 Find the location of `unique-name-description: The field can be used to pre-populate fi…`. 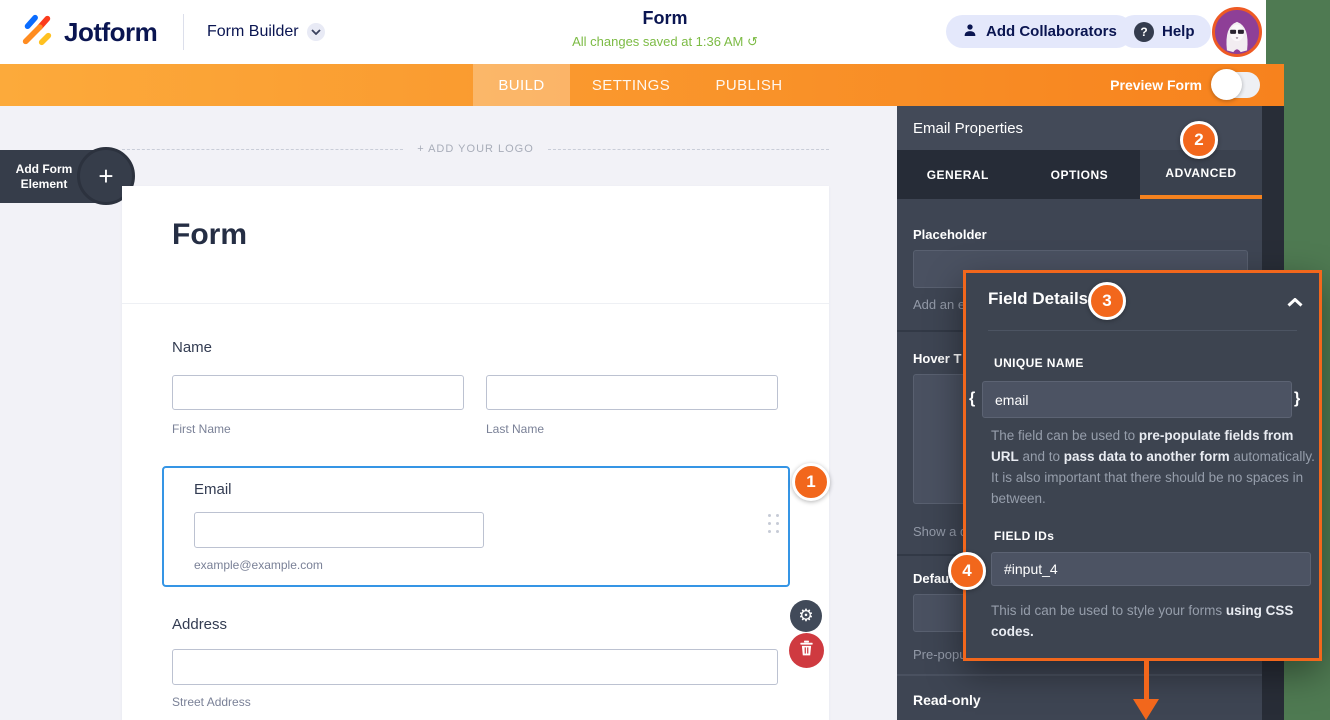

unique-name-description: The field can be used to pre-populate fi… is located at coordinates (1153, 467).